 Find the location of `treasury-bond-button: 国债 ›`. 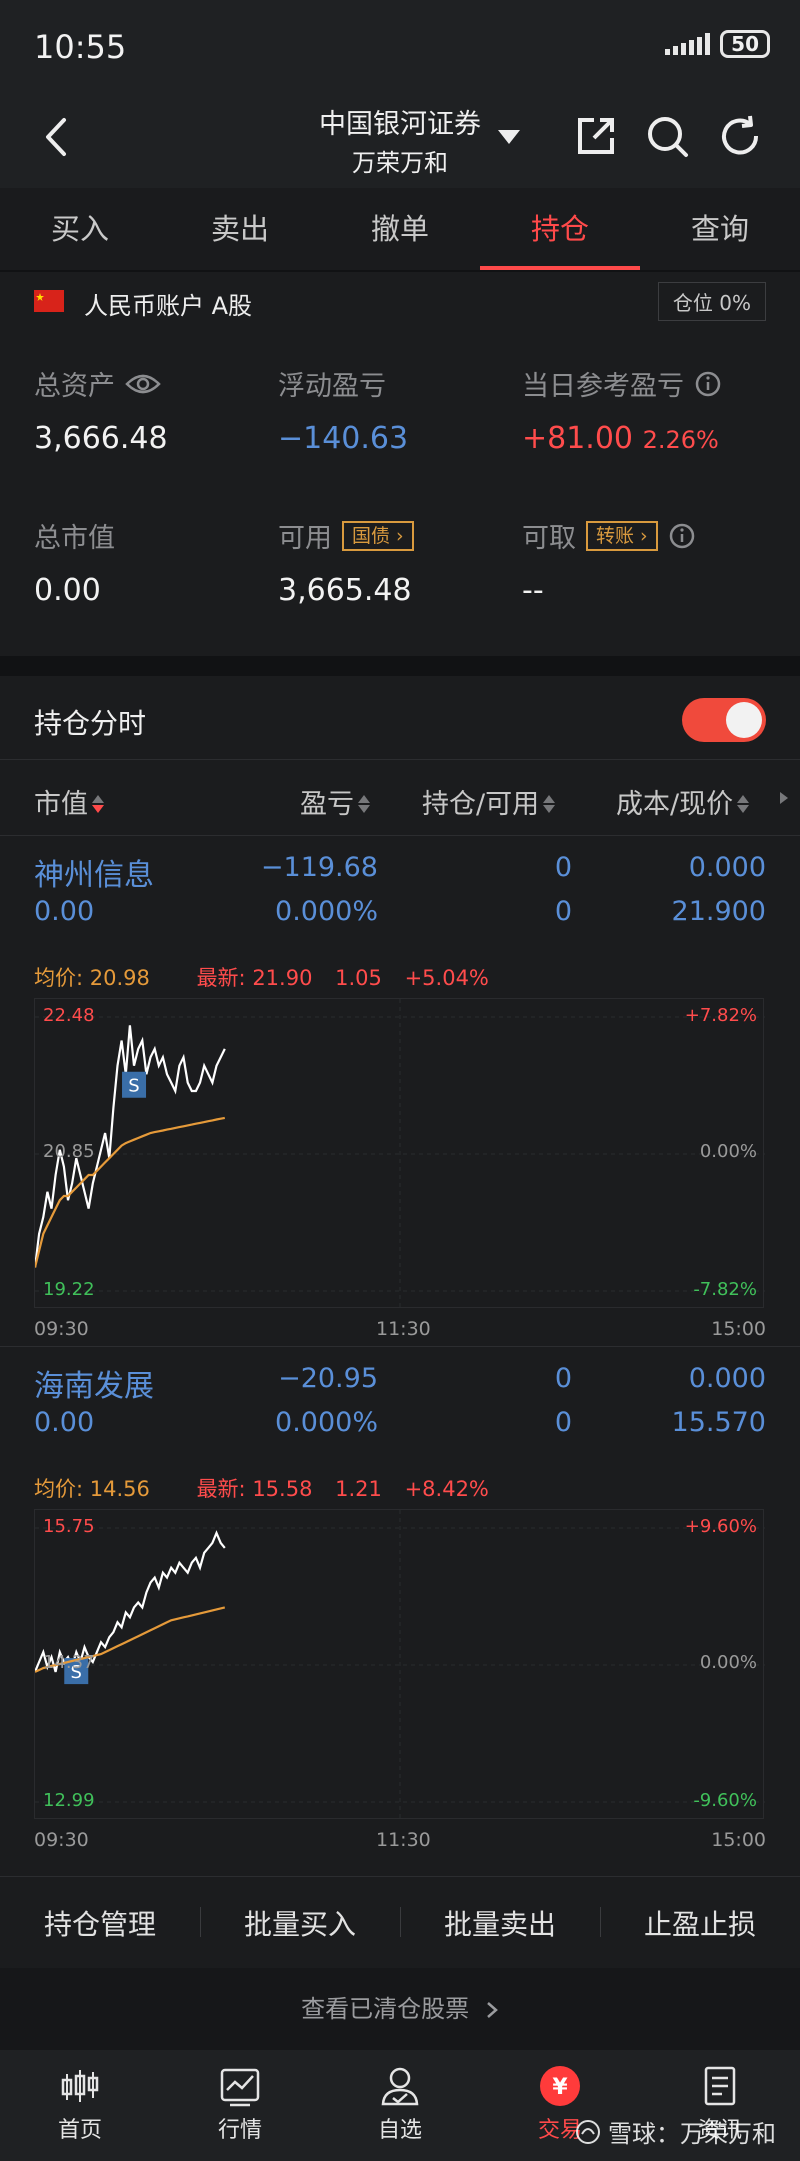

treasury-bond-button: 国债 › is located at coordinates (378, 535).